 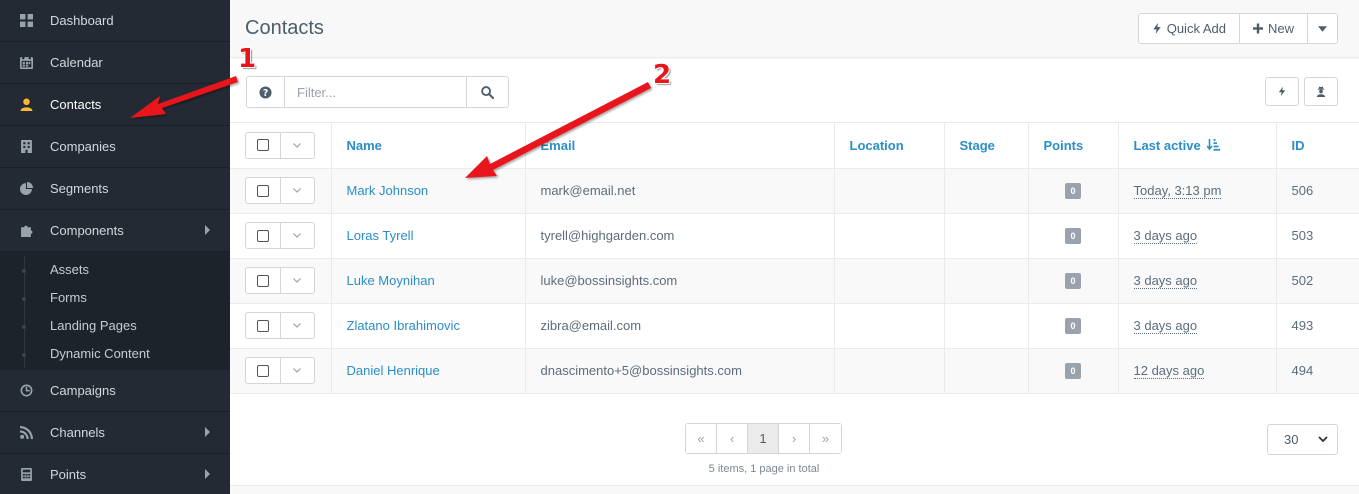 I want to click on cell-name: Daniel Henrique, so click(x=428, y=371).